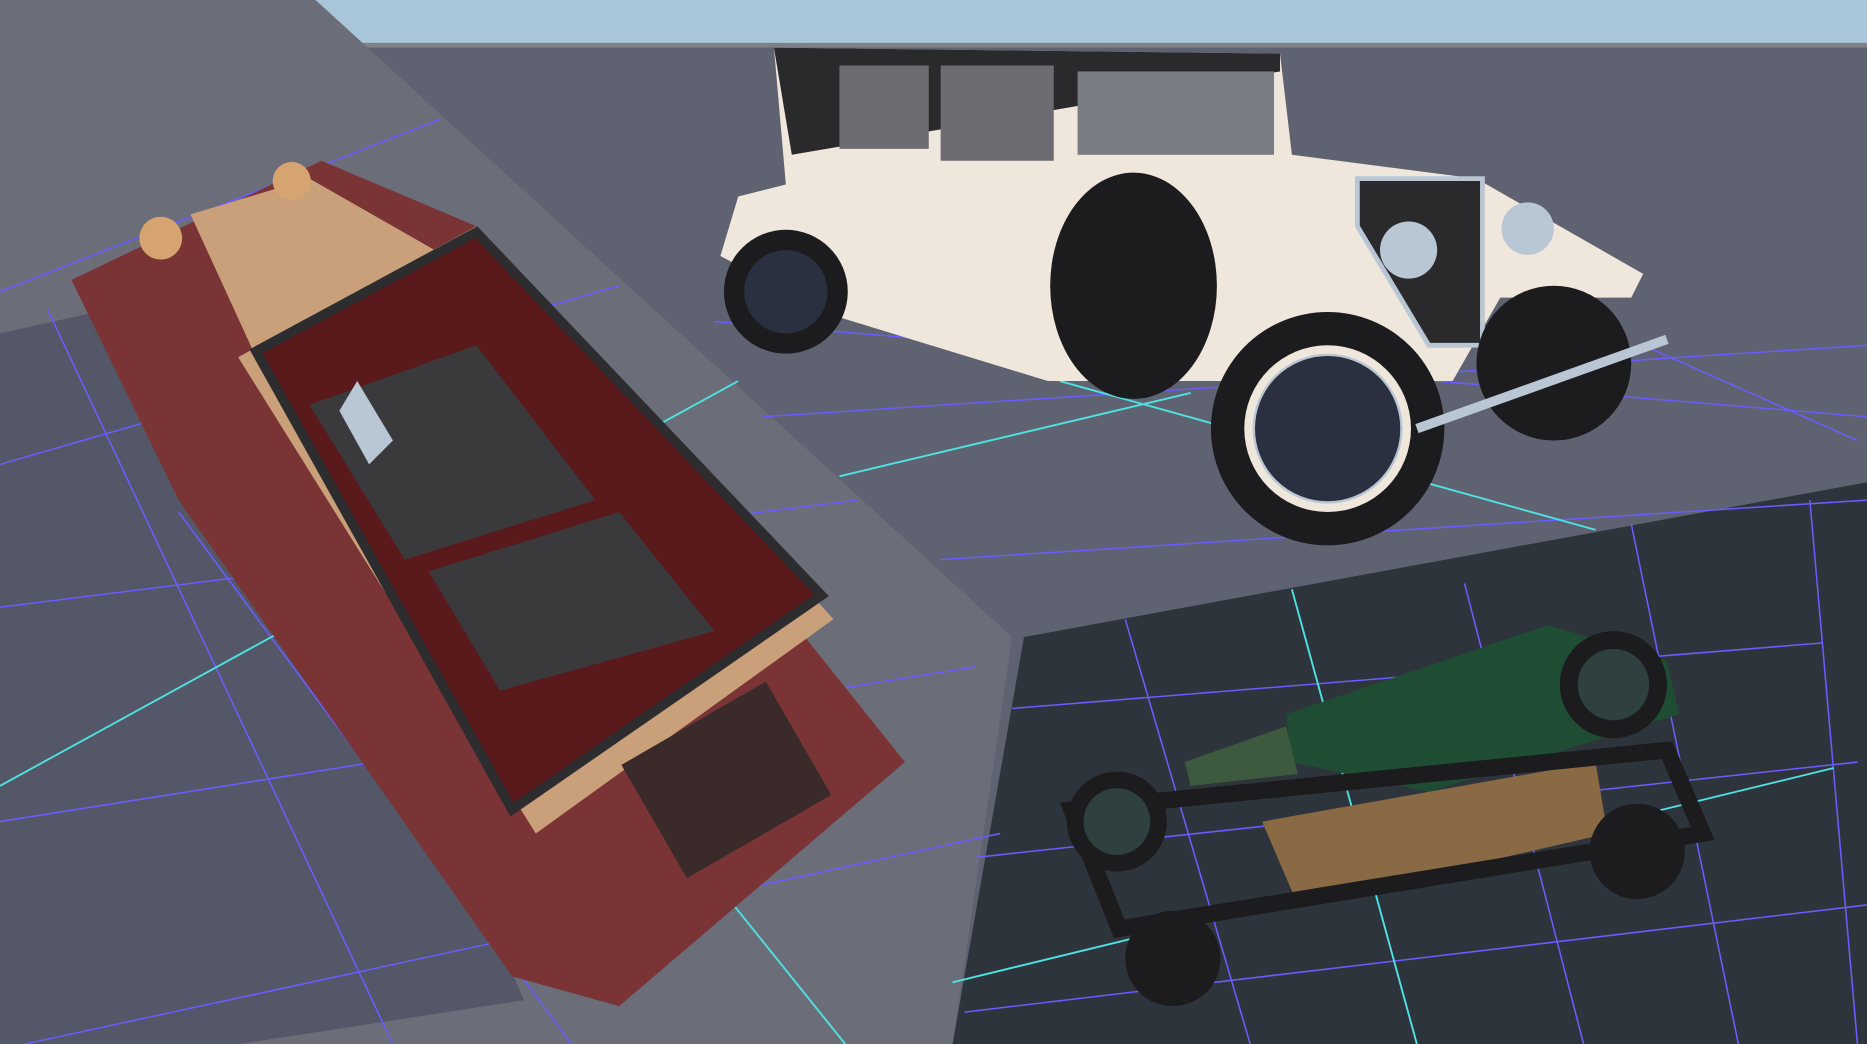  I want to click on horizon-line, so click(1112, 45).